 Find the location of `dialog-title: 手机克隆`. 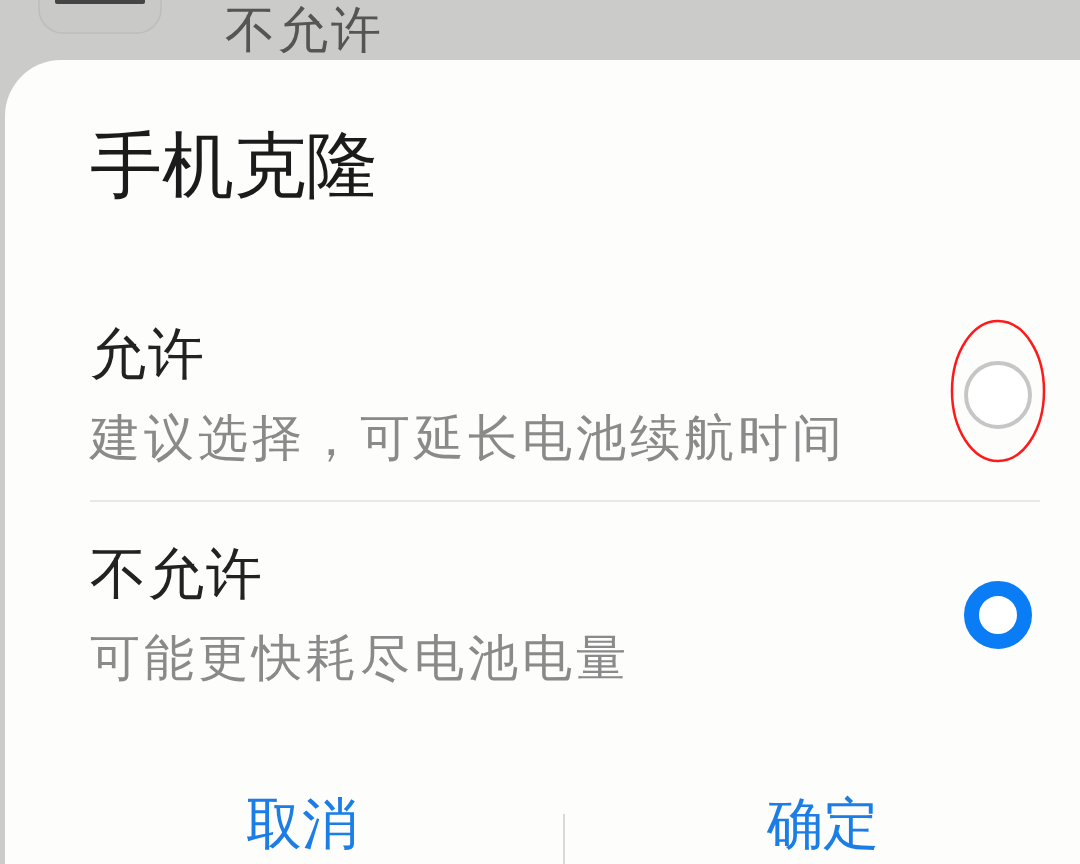

dialog-title: 手机克隆 is located at coordinates (234, 165).